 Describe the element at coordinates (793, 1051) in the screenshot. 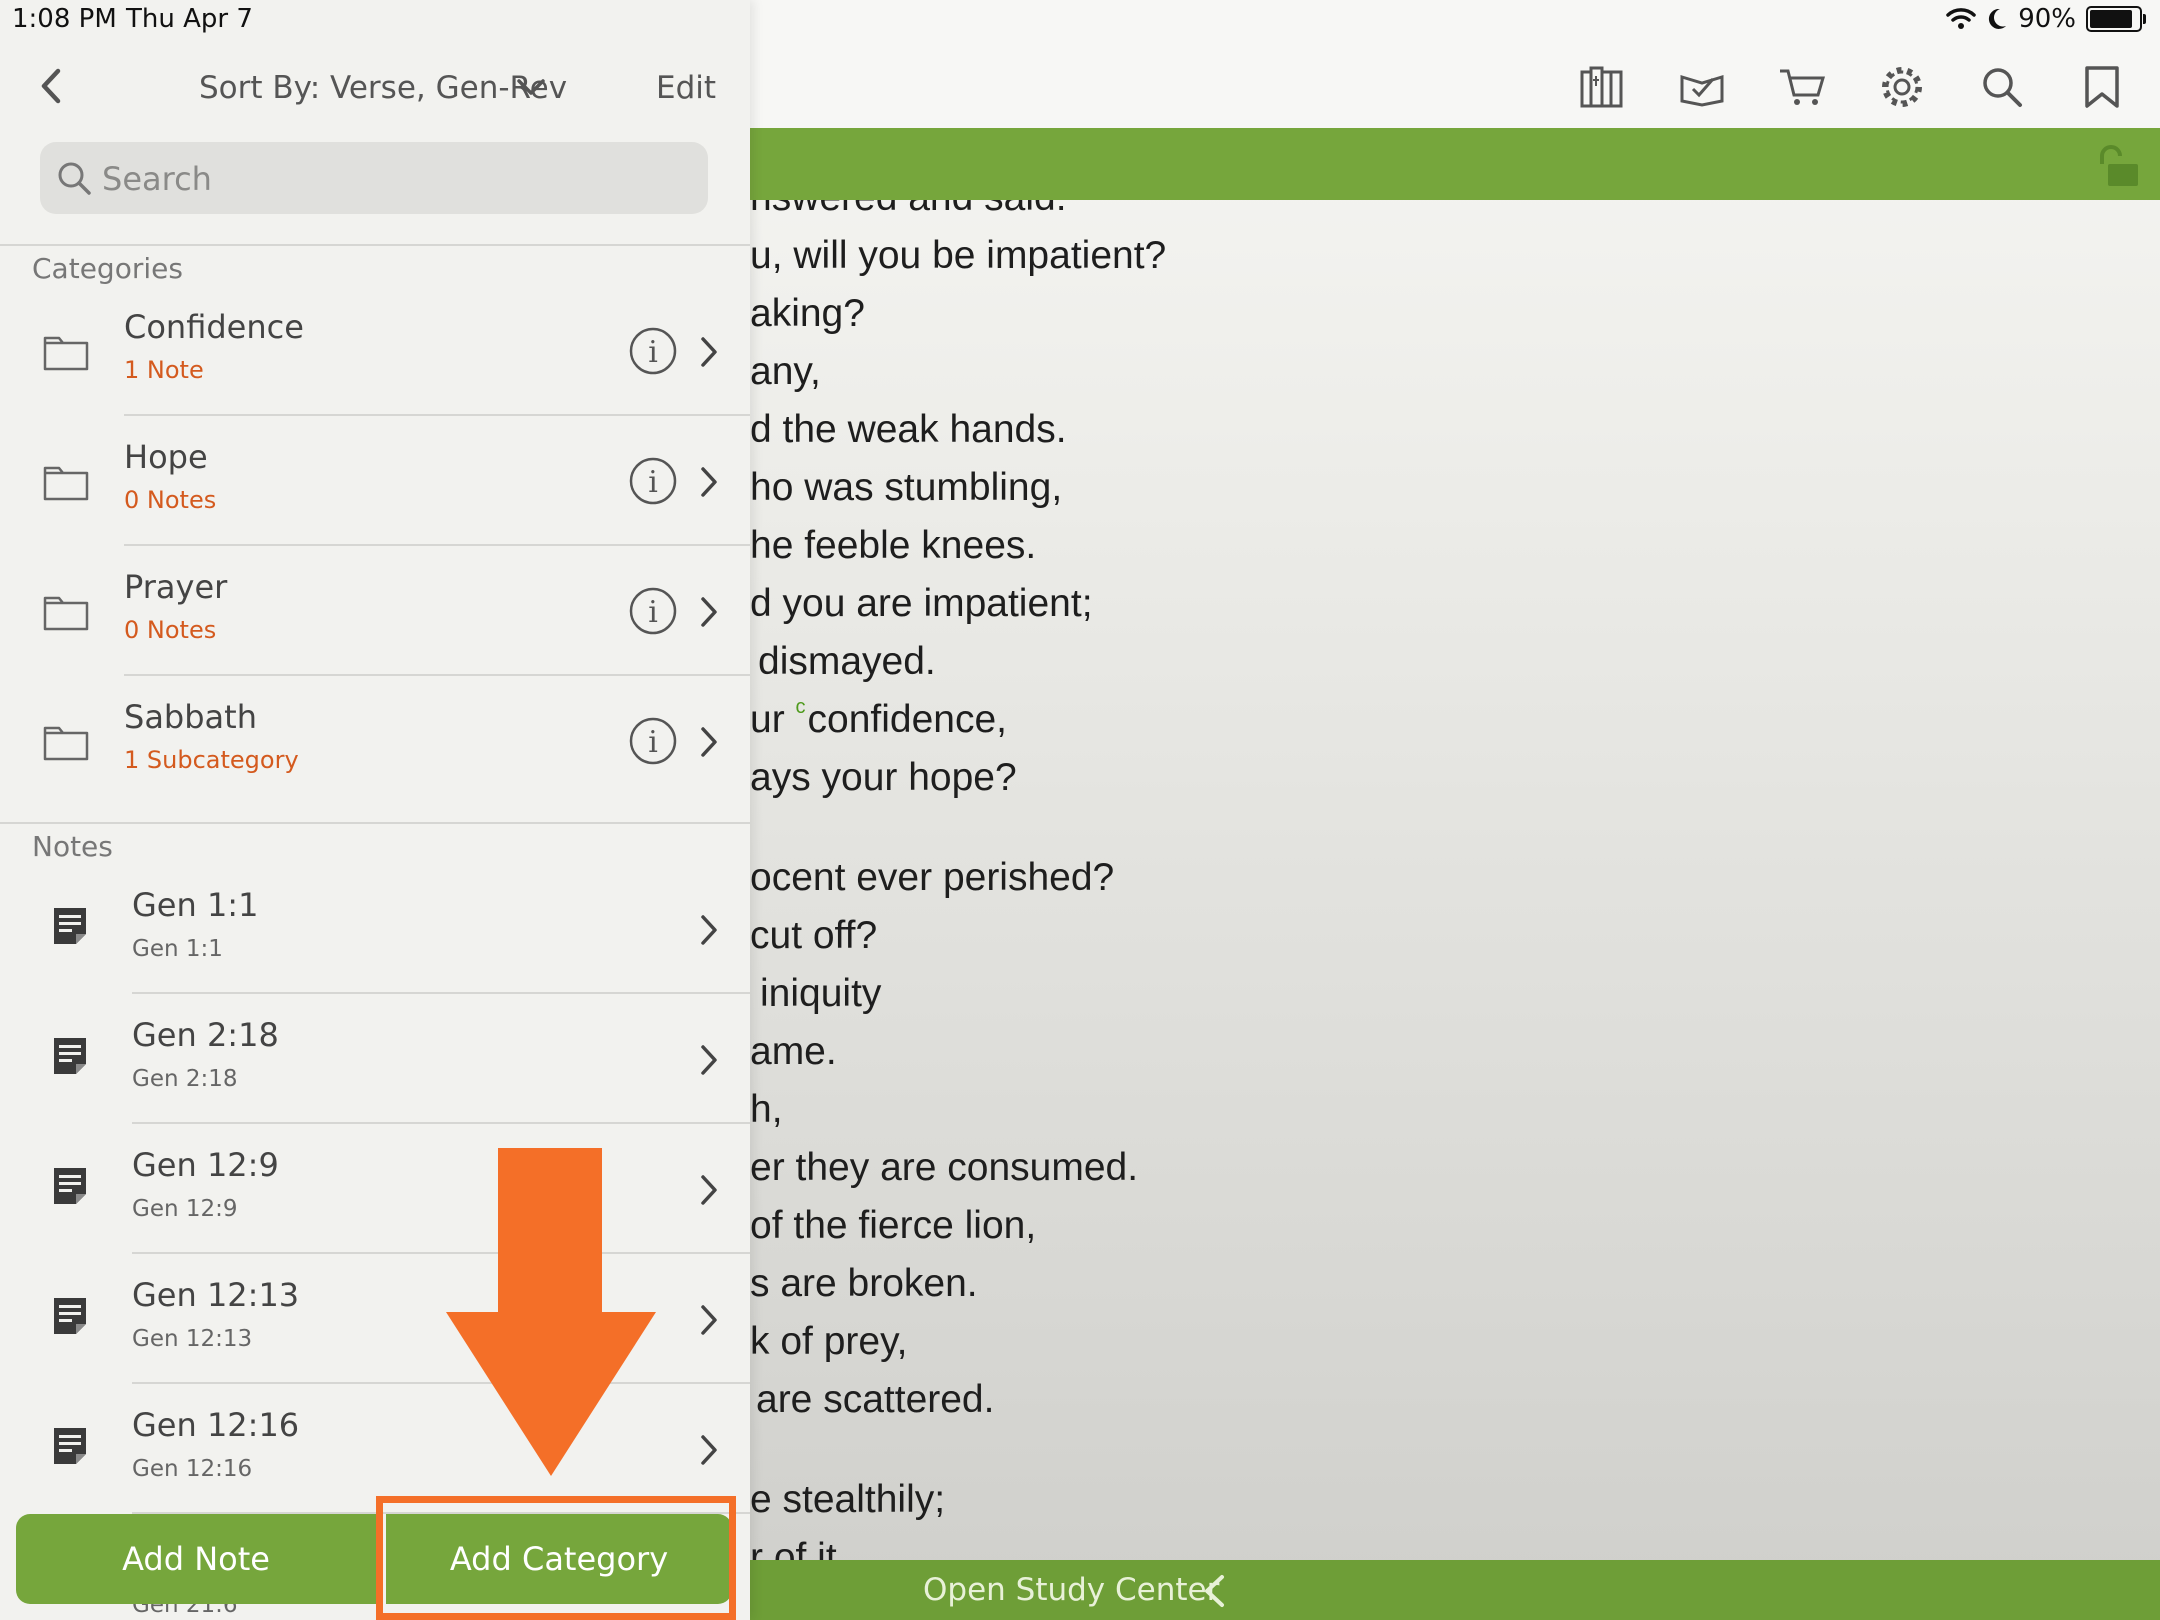

I see `verse-line: ame.` at that location.